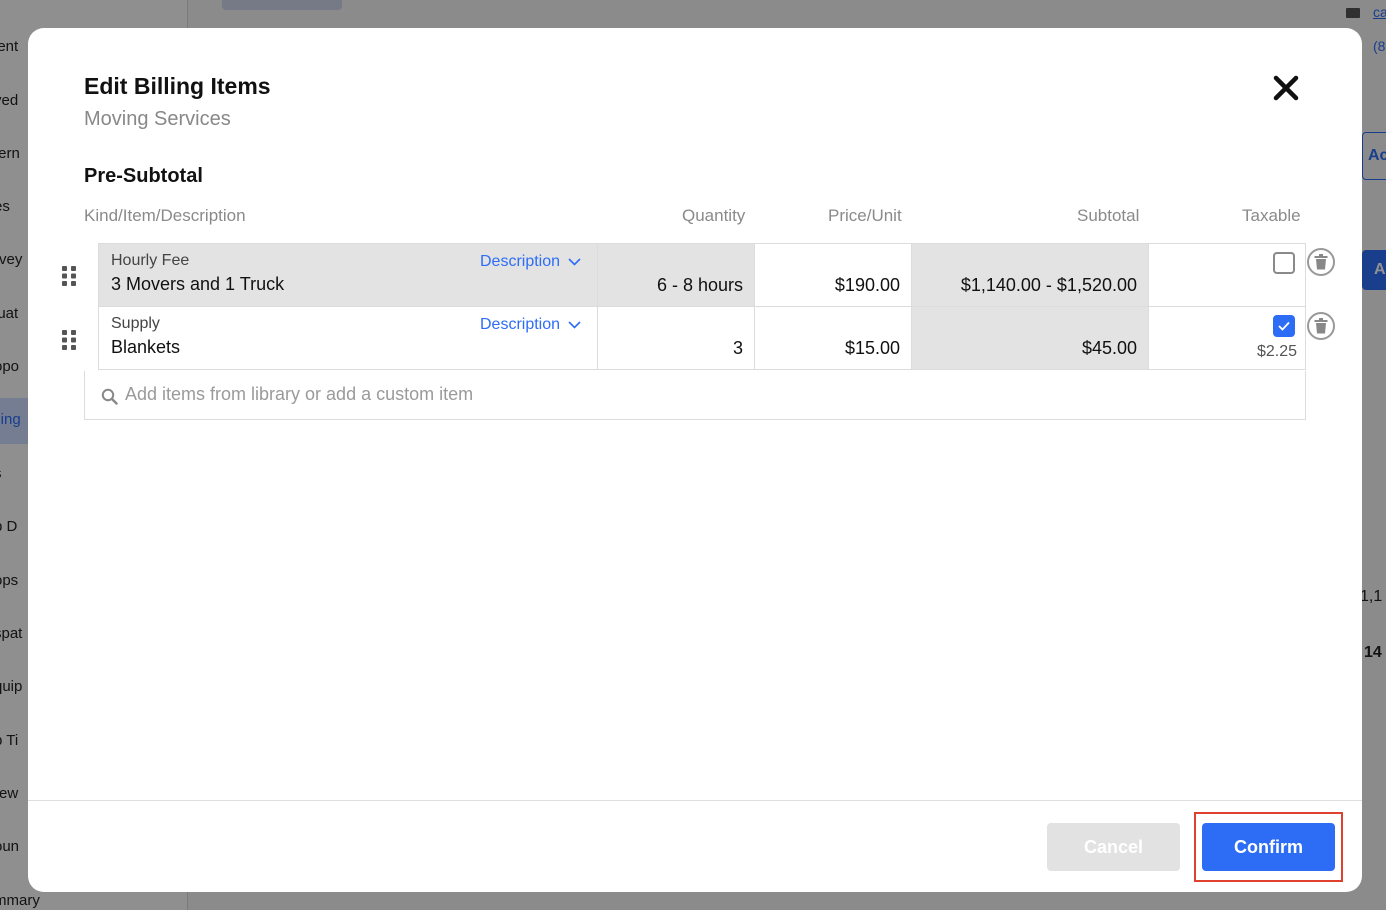  What do you see at coordinates (699, 285) in the screenshot?
I see `quantity-value: 6 - 8 hours` at bounding box center [699, 285].